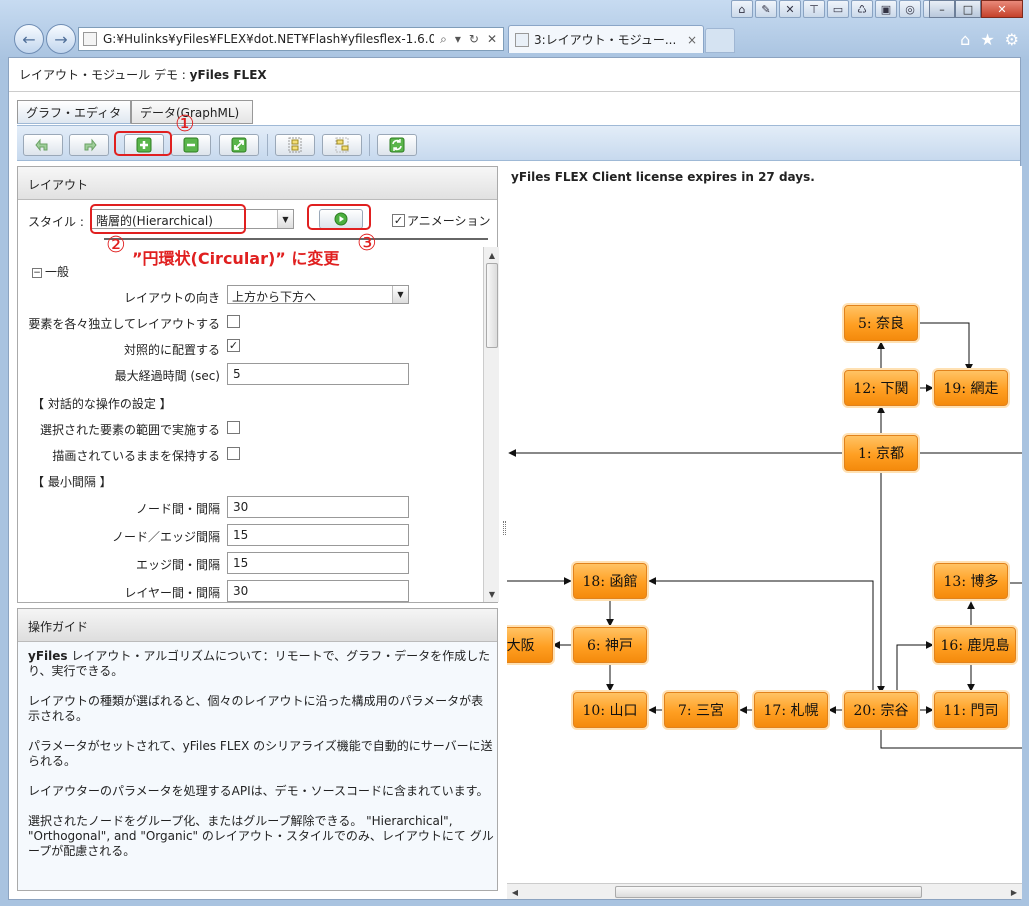  What do you see at coordinates (965, 39) in the screenshot?
I see `home-icon: ⌂` at bounding box center [965, 39].